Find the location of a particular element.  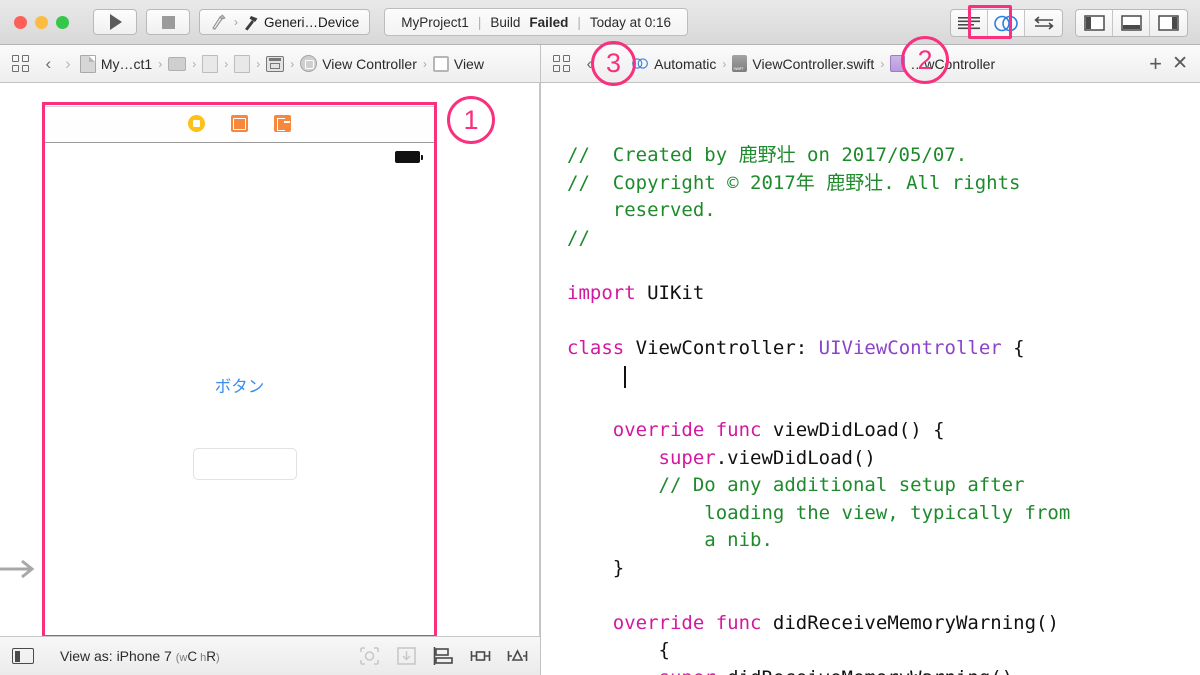

scheme-selector: › Generi…Device is located at coordinates (285, 22).